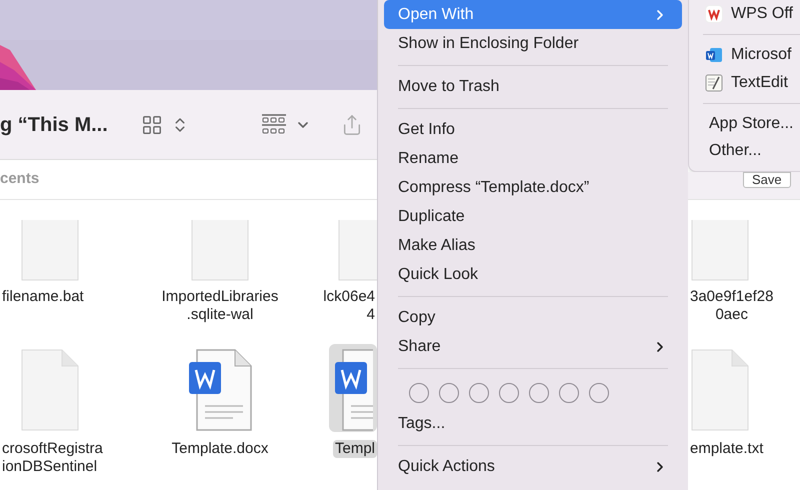 The height and width of the screenshot is (490, 800). What do you see at coordinates (220, 390) in the screenshot?
I see `word-document-icon` at bounding box center [220, 390].